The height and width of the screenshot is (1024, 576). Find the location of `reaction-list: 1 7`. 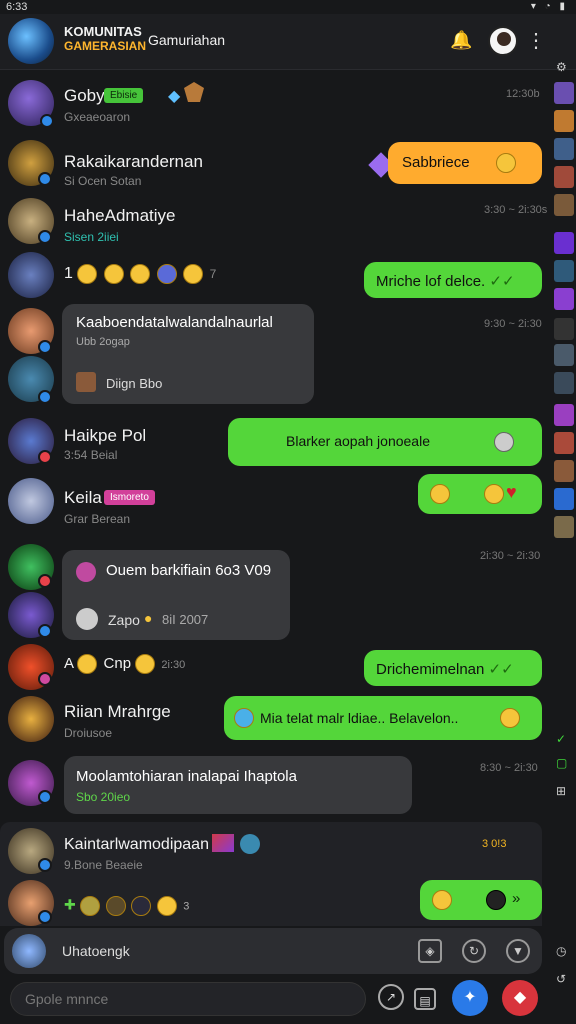

reaction-list: 1 7 is located at coordinates (140, 274).